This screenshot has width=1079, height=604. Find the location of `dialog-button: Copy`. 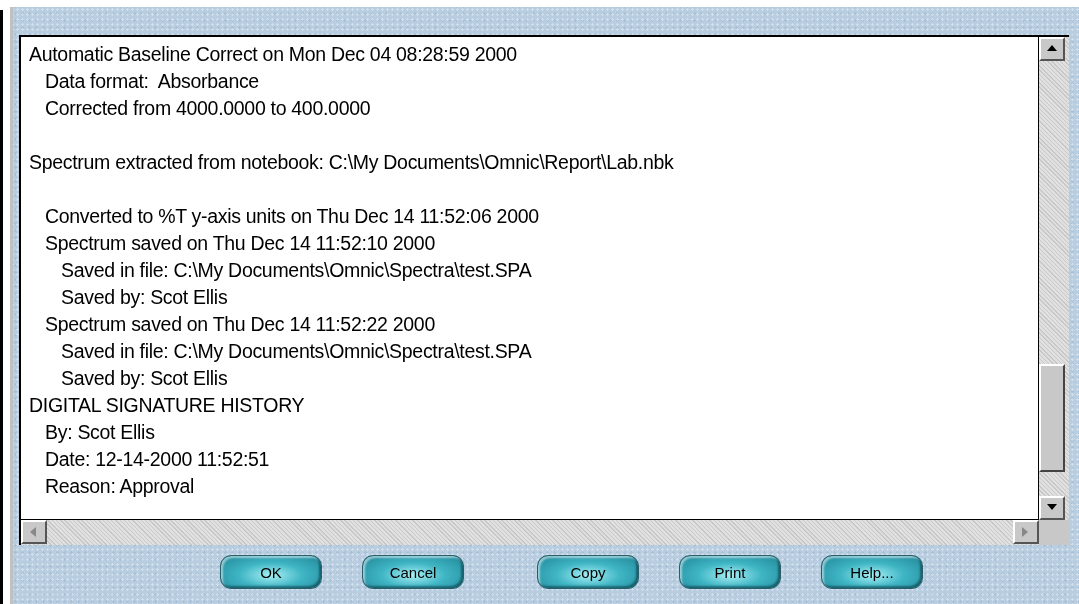

dialog-button: Copy is located at coordinates (588, 572).